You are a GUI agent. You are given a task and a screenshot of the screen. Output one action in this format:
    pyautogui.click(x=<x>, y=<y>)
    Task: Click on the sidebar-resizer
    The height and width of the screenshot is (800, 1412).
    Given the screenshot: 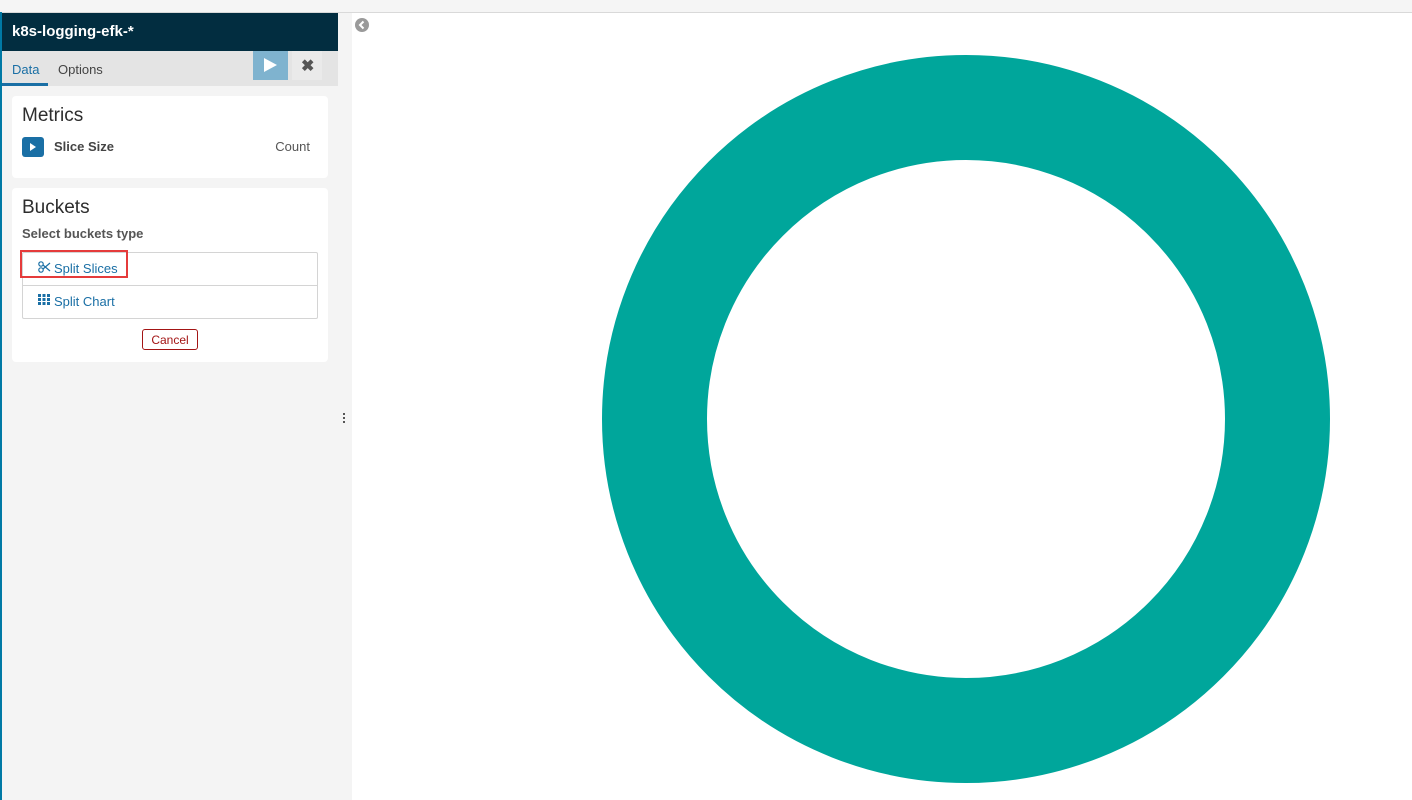 What is the action you would take?
    pyautogui.click(x=345, y=406)
    